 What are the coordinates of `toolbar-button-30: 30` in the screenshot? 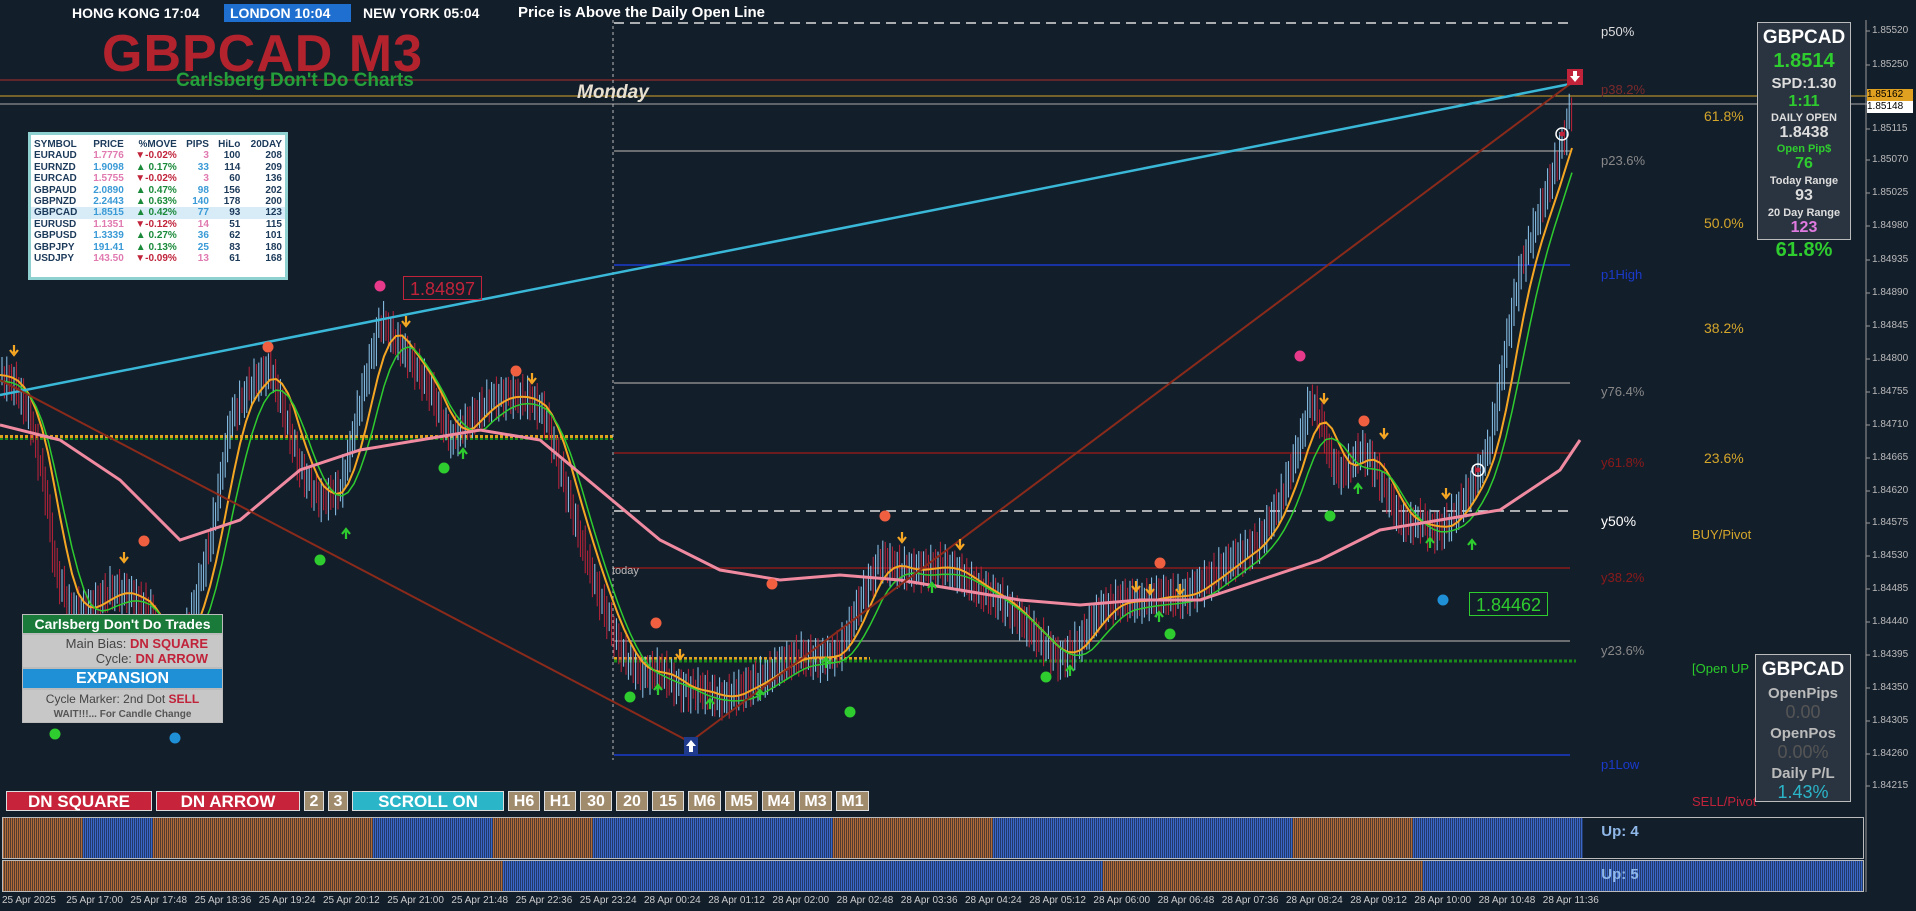 It's located at (596, 801).